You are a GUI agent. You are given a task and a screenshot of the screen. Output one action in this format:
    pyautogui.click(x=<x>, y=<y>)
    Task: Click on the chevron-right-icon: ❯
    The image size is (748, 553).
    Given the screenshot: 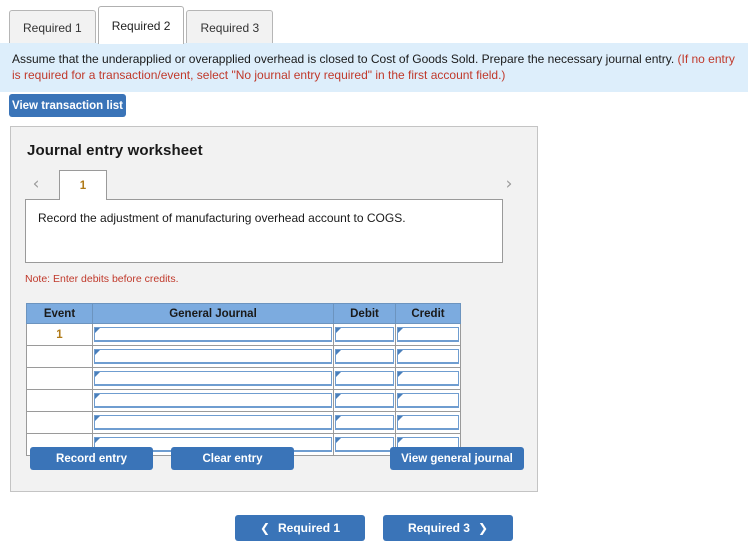 What is the action you would take?
    pyautogui.click(x=483, y=528)
    